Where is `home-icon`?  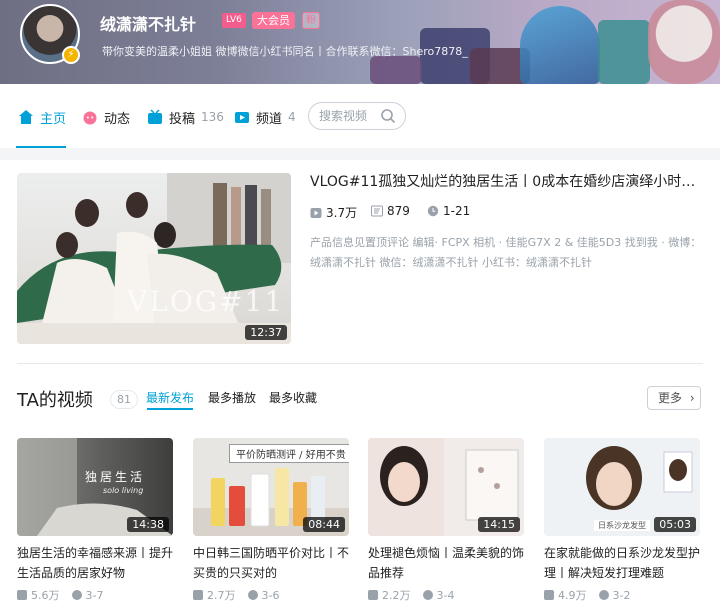 home-icon is located at coordinates (26, 117).